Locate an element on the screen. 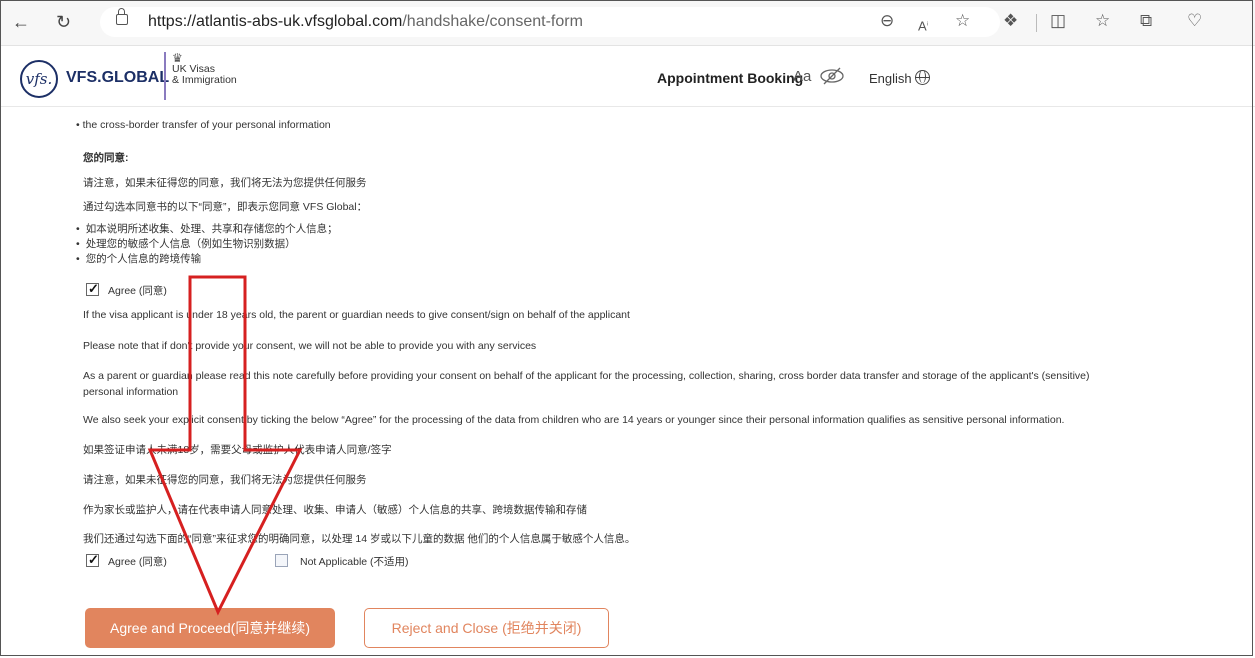 The width and height of the screenshot is (1255, 658). cn-bullet-item: 您的个人信息的跨境传输 is located at coordinates (139, 259).